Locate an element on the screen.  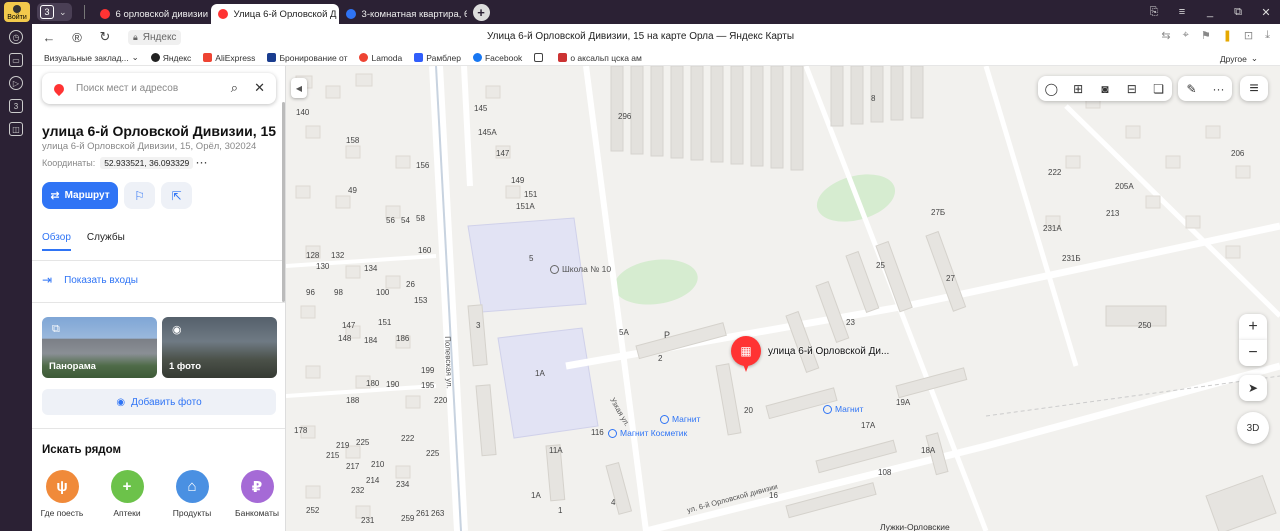
facebook-icon is located at coordinates (477, 57).